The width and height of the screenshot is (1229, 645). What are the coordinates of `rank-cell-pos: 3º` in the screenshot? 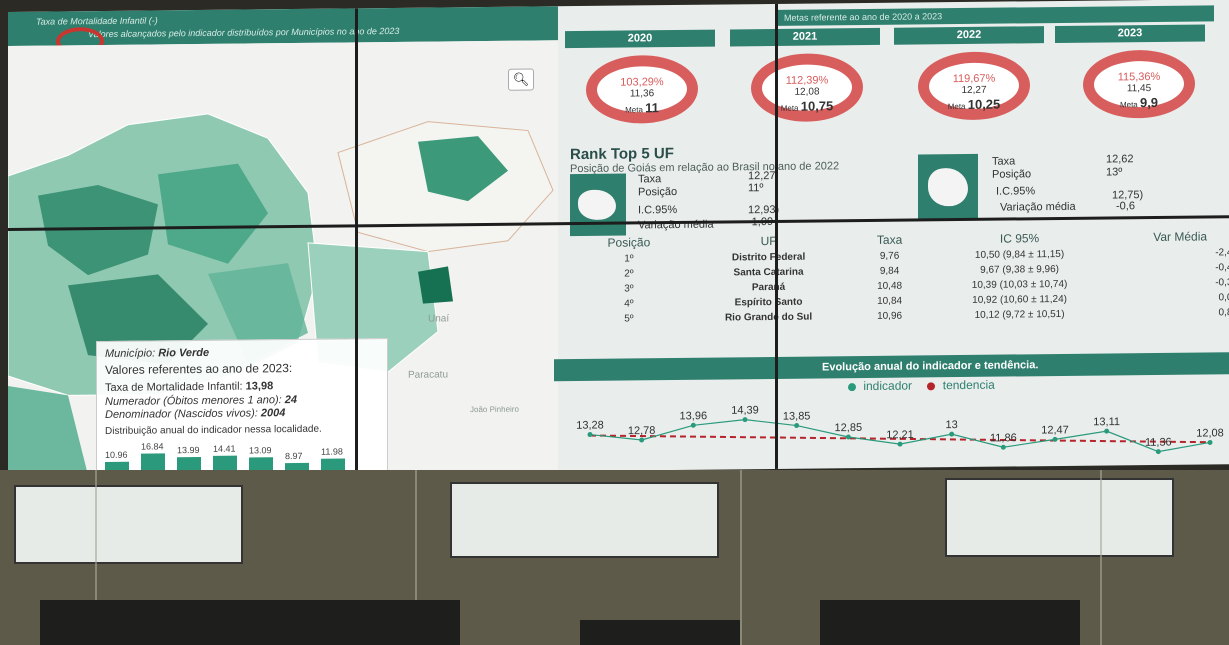 It's located at (629, 289).